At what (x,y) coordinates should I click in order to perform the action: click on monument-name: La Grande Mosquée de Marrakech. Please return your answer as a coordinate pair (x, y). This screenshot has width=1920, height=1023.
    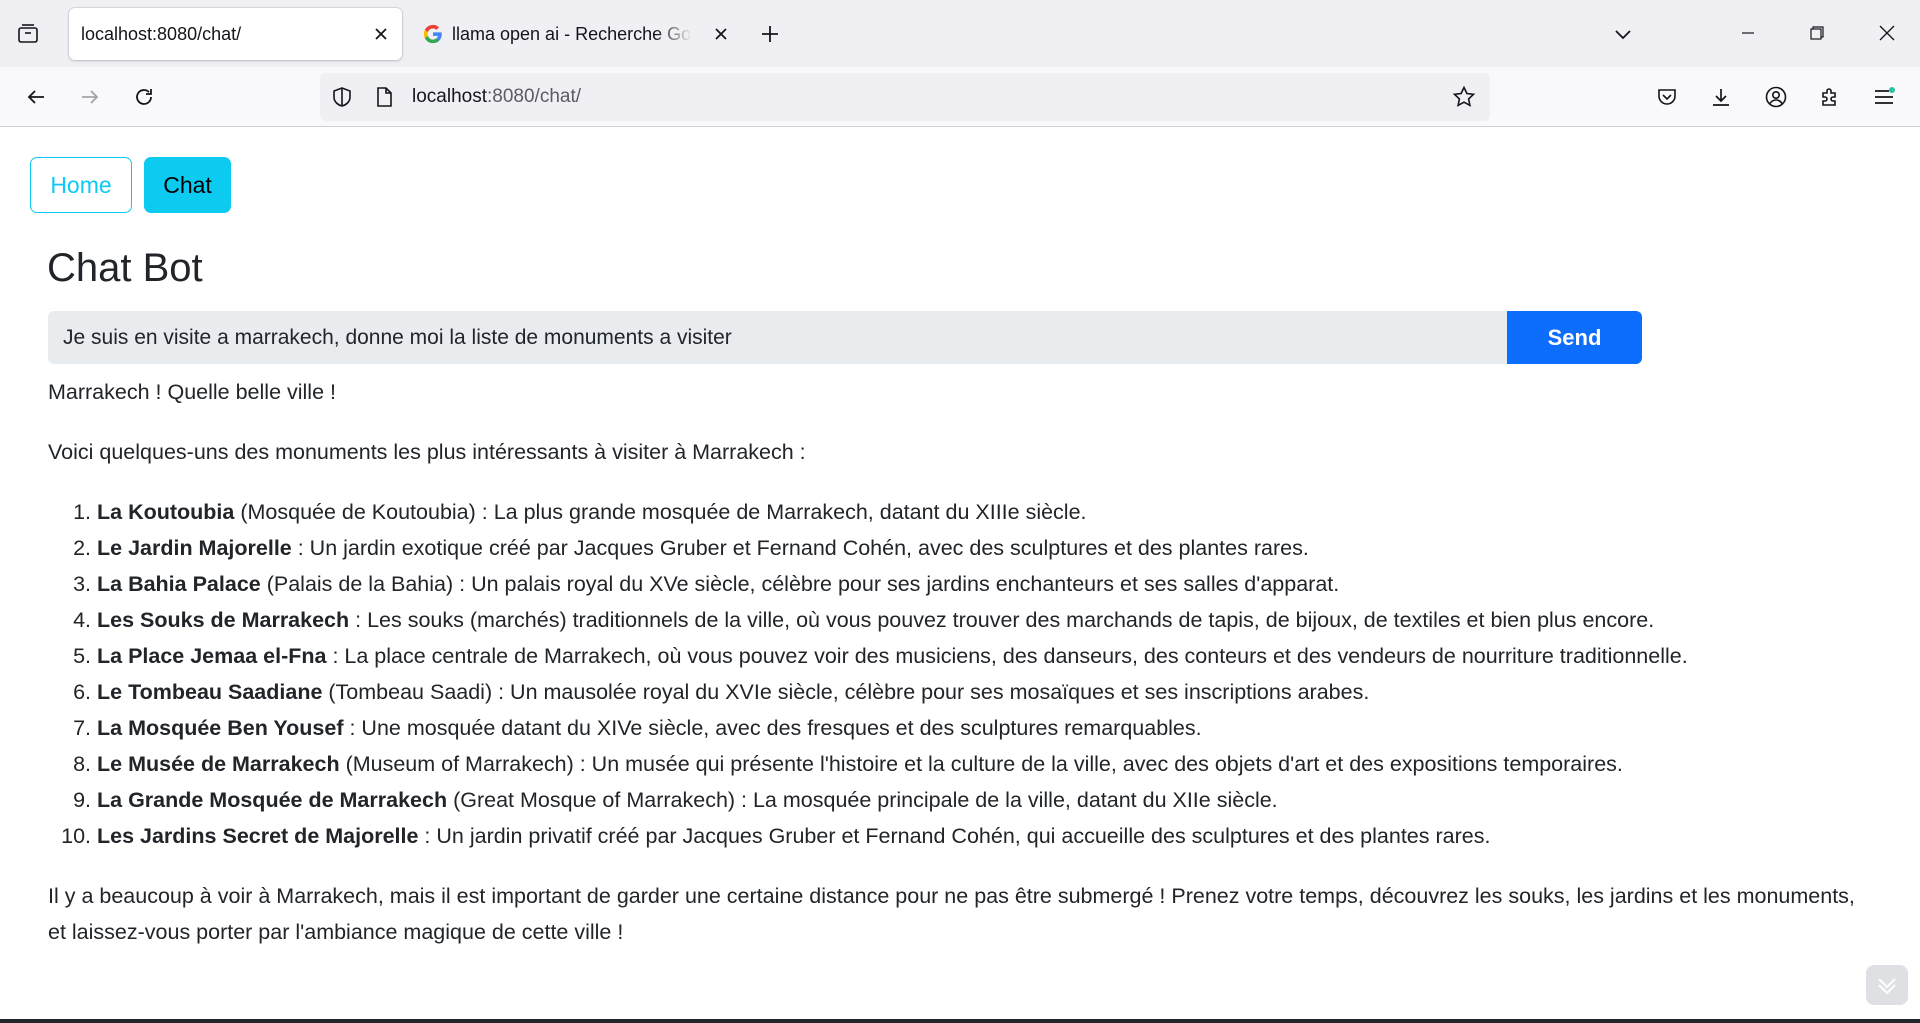
    Looking at the image, I should click on (272, 800).